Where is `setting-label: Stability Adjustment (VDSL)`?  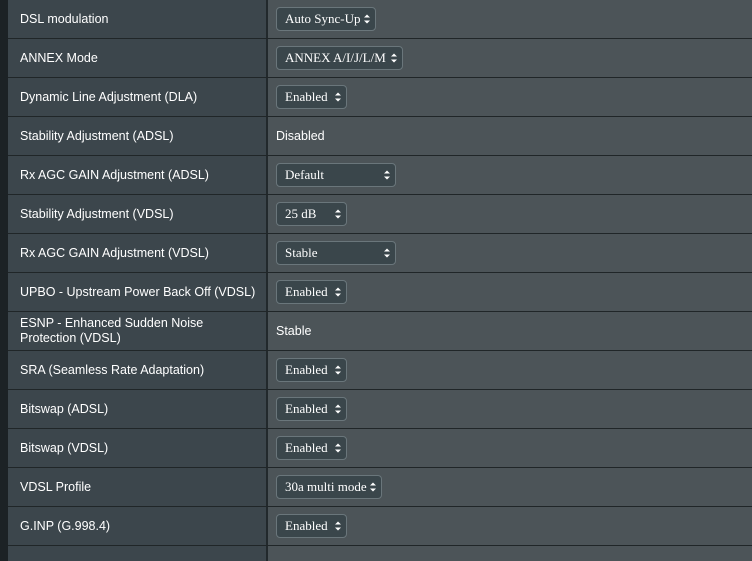
setting-label: Stability Adjustment (VDSL) is located at coordinates (137, 214).